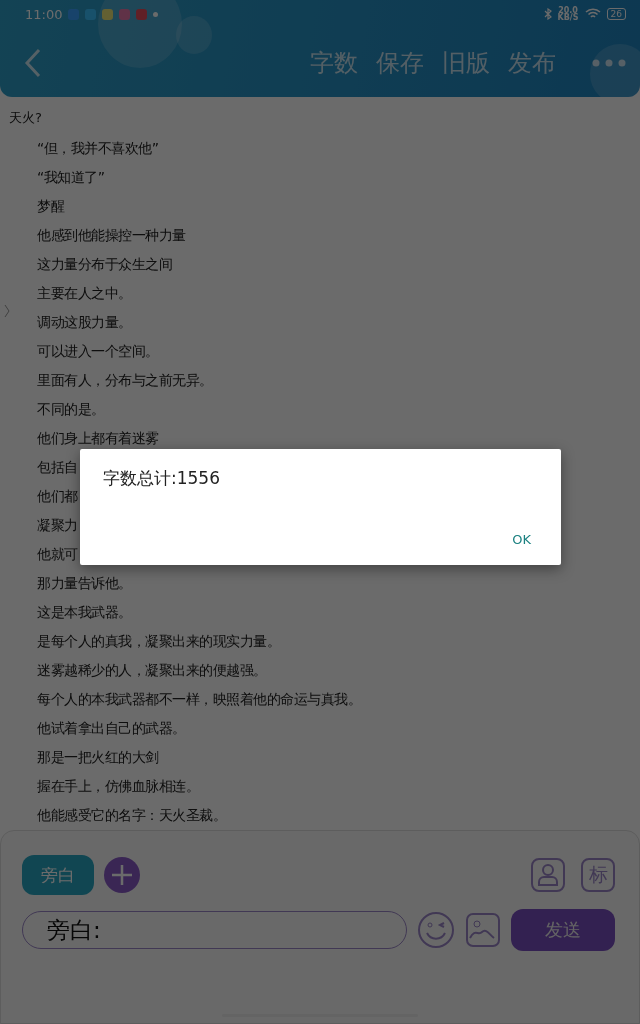 The width and height of the screenshot is (640, 1024). Describe the element at coordinates (71, 410) in the screenshot. I see `text-line: 不同的是。` at that location.